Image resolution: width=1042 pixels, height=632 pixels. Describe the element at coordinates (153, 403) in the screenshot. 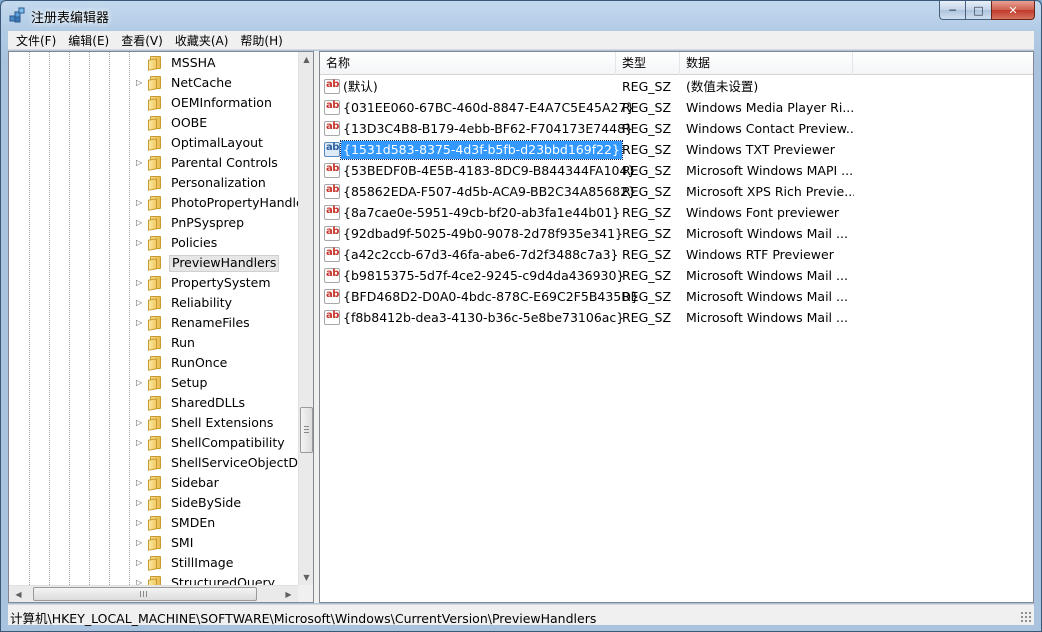

I see `tree-item: SharedDLLs` at that location.